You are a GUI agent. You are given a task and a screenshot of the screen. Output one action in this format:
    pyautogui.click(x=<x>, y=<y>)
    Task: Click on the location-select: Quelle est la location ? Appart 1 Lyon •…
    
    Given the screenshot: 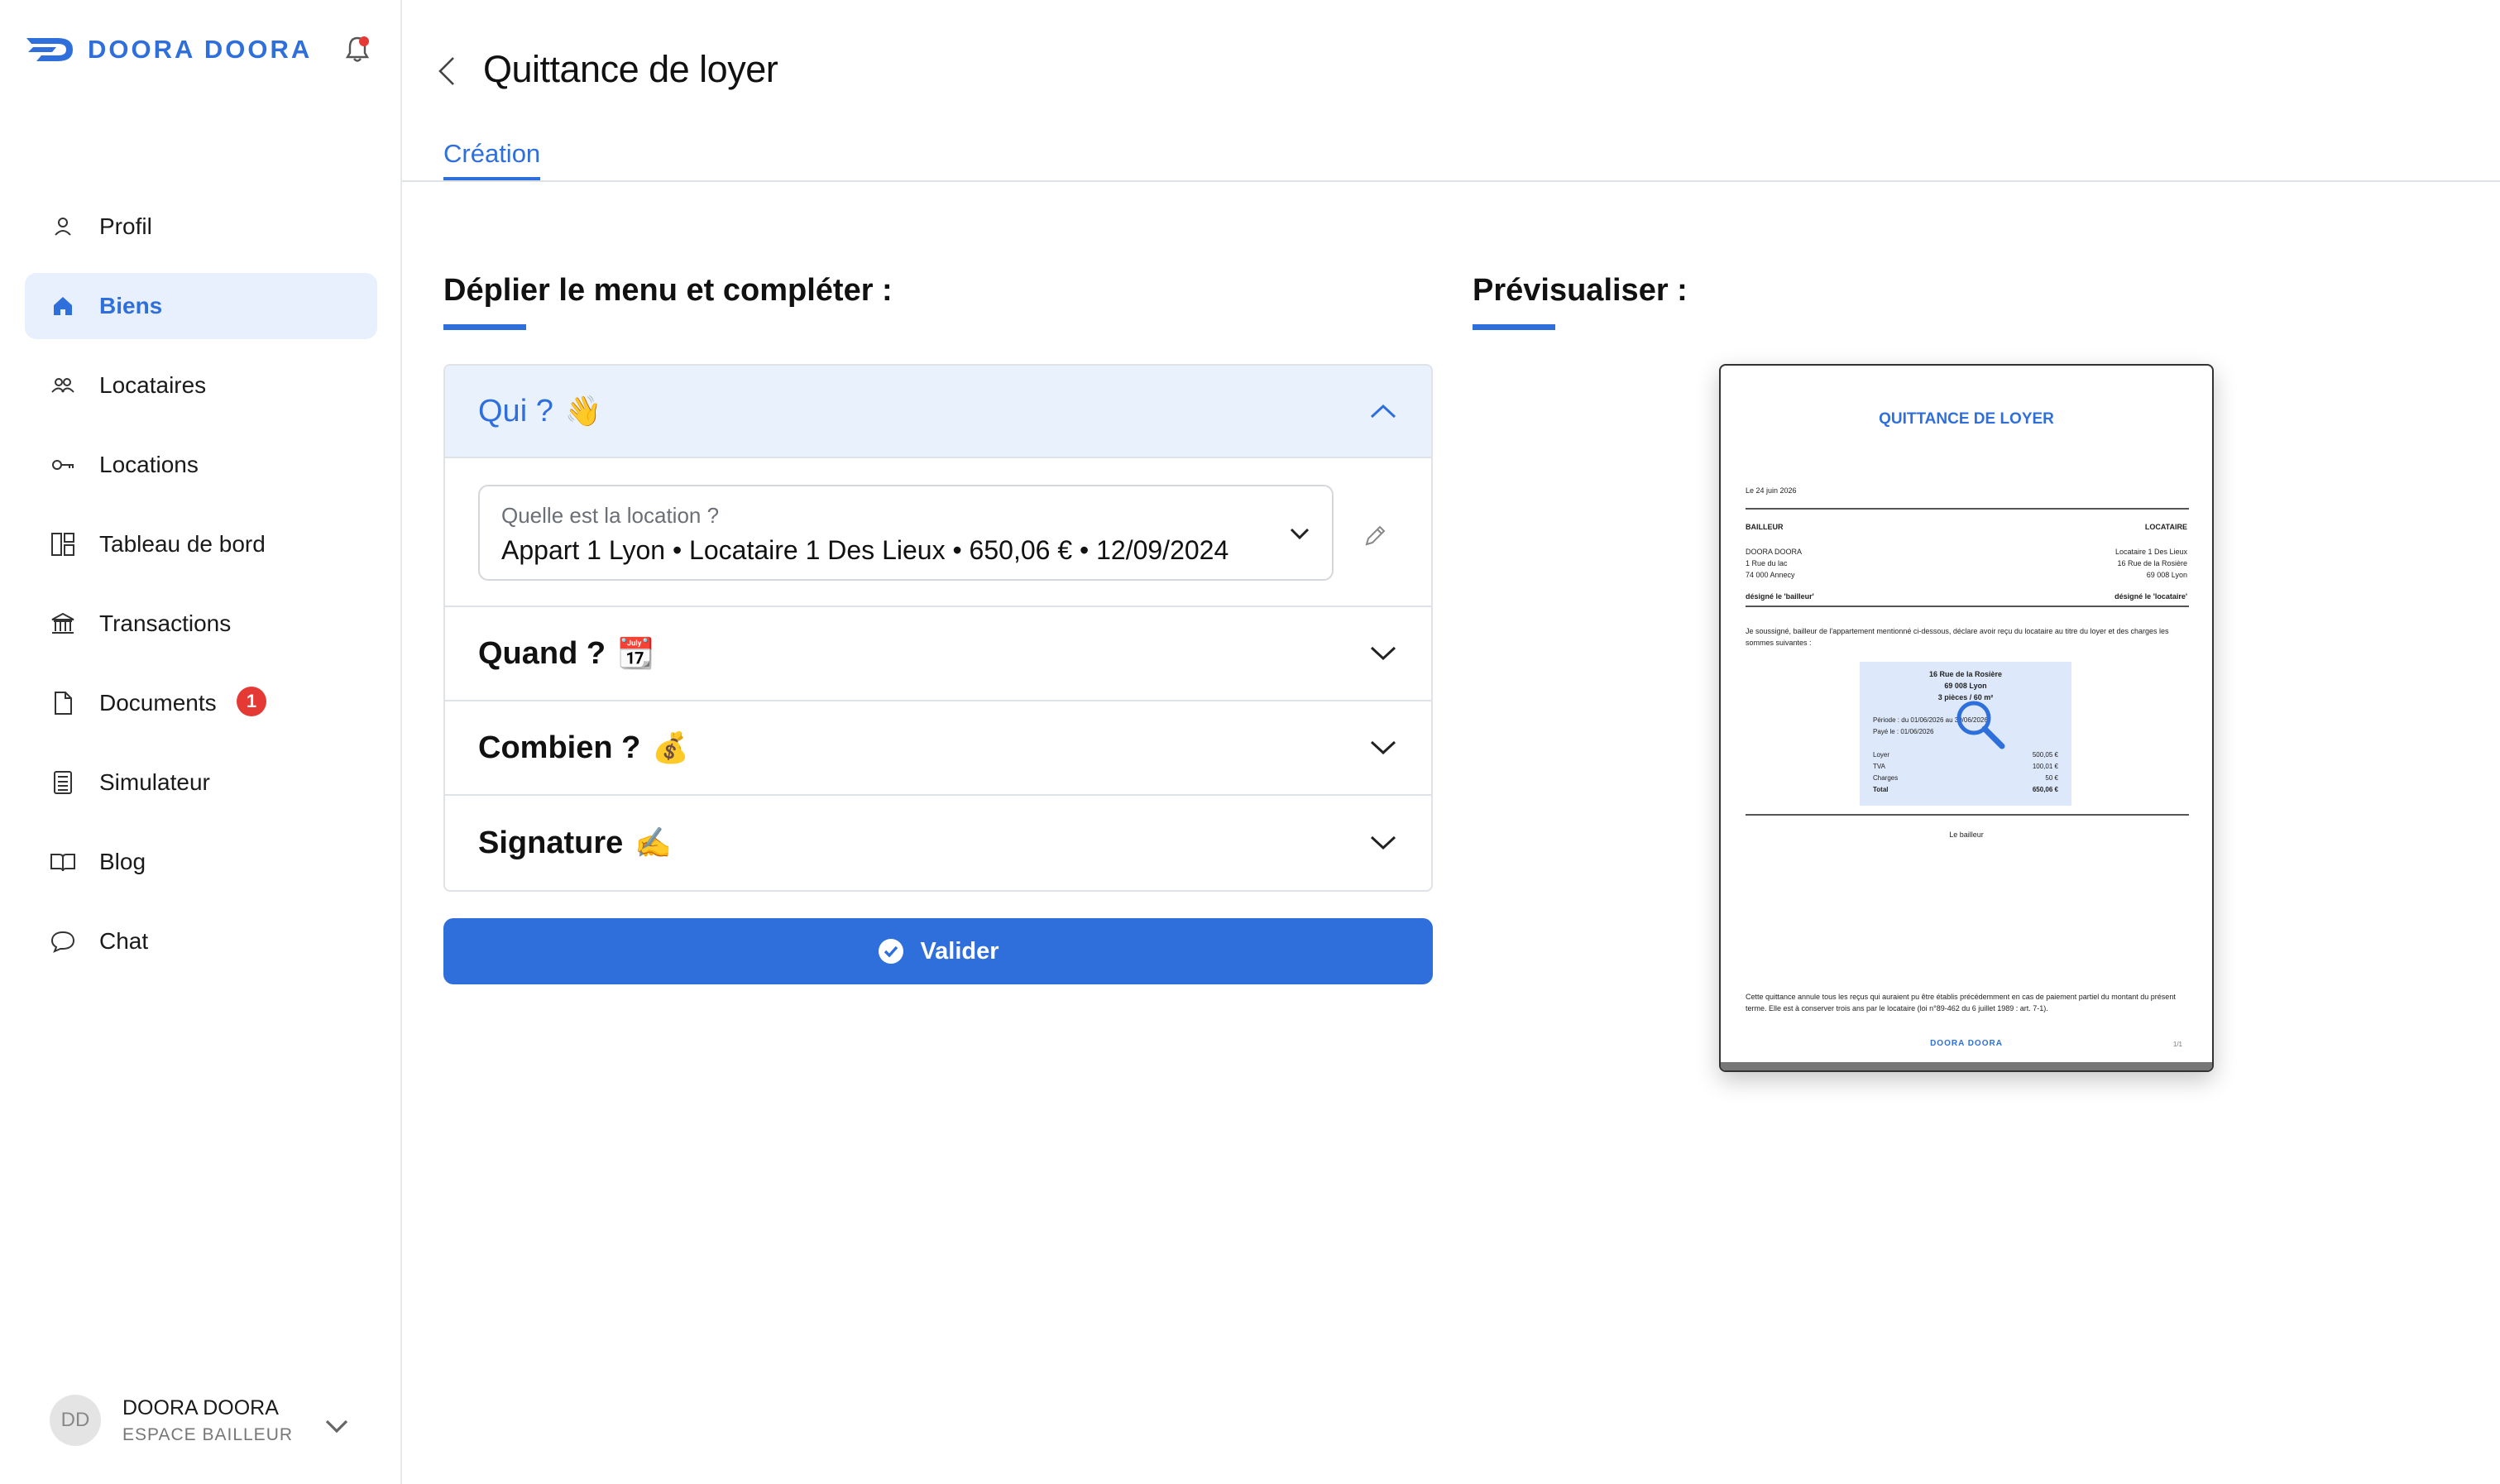 What is the action you would take?
    pyautogui.click(x=906, y=533)
    